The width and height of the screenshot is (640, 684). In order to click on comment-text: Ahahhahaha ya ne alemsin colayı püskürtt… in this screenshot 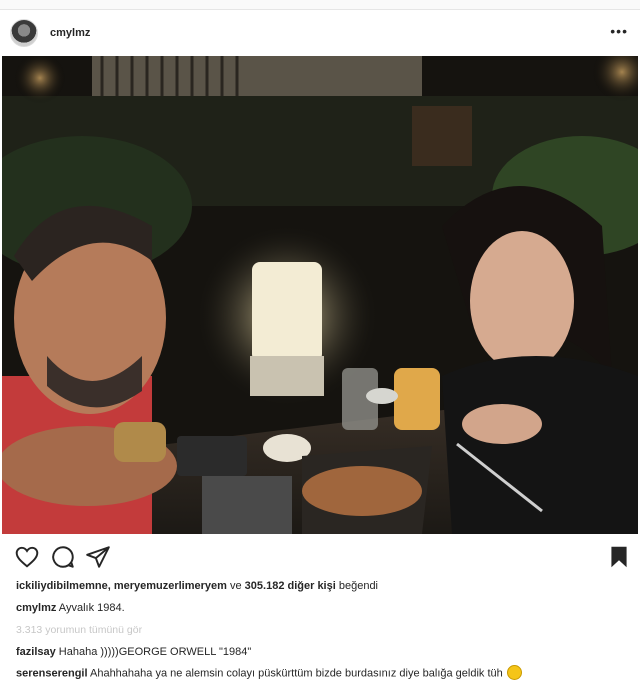, I will do `click(295, 673)`.